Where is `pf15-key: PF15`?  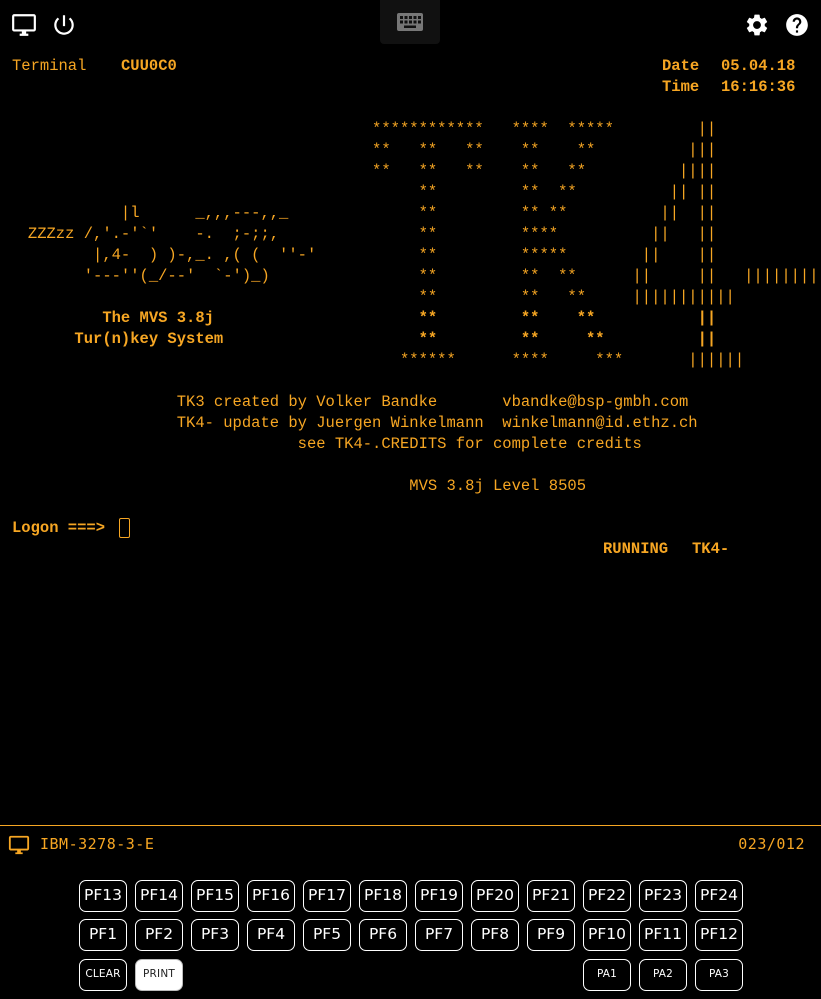 pf15-key: PF15 is located at coordinates (215, 896).